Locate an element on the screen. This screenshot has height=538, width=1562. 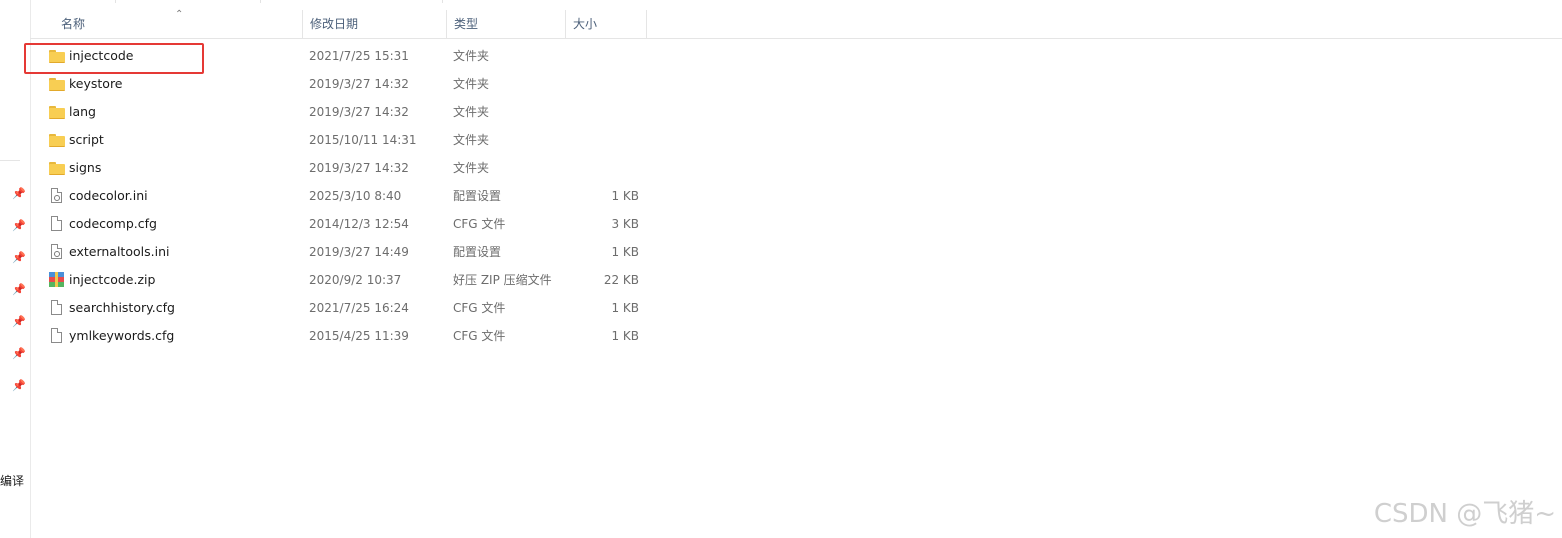
column-header-type: 类型 is located at coordinates (506, 24).